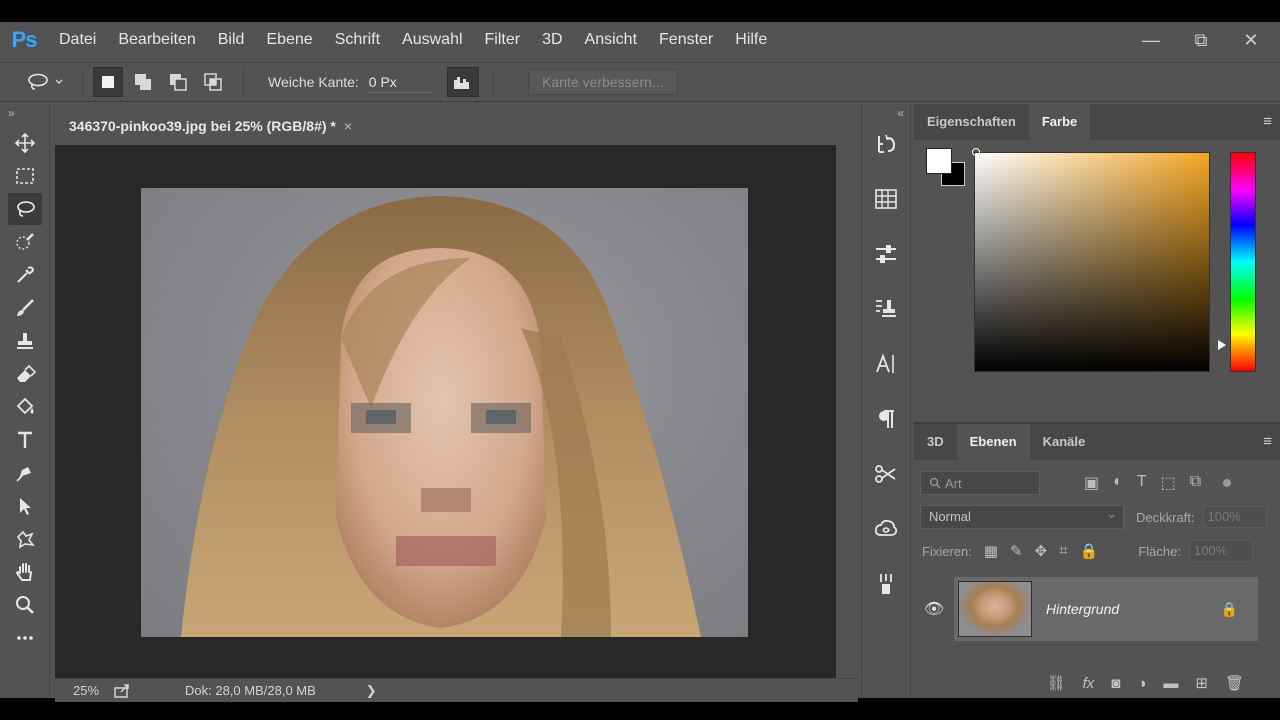  I want to click on marquee-tool, so click(25, 176).